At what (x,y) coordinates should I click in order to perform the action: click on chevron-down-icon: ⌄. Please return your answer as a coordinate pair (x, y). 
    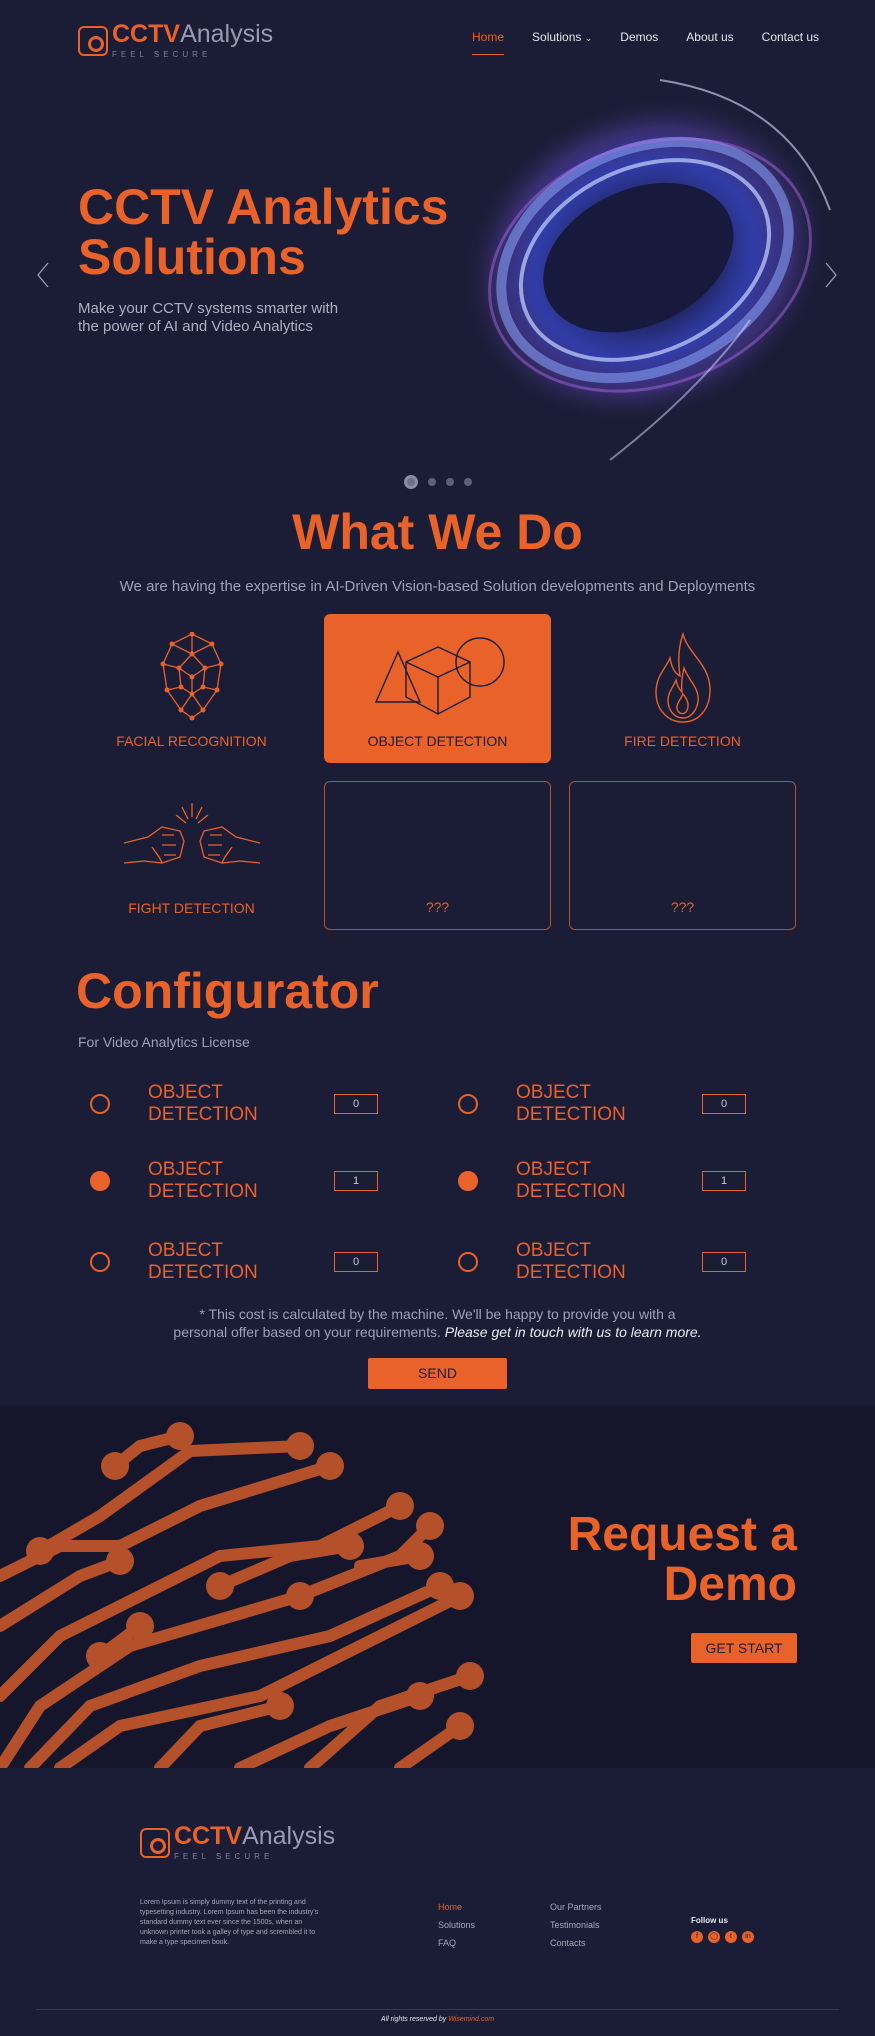
    Looking at the image, I should click on (588, 38).